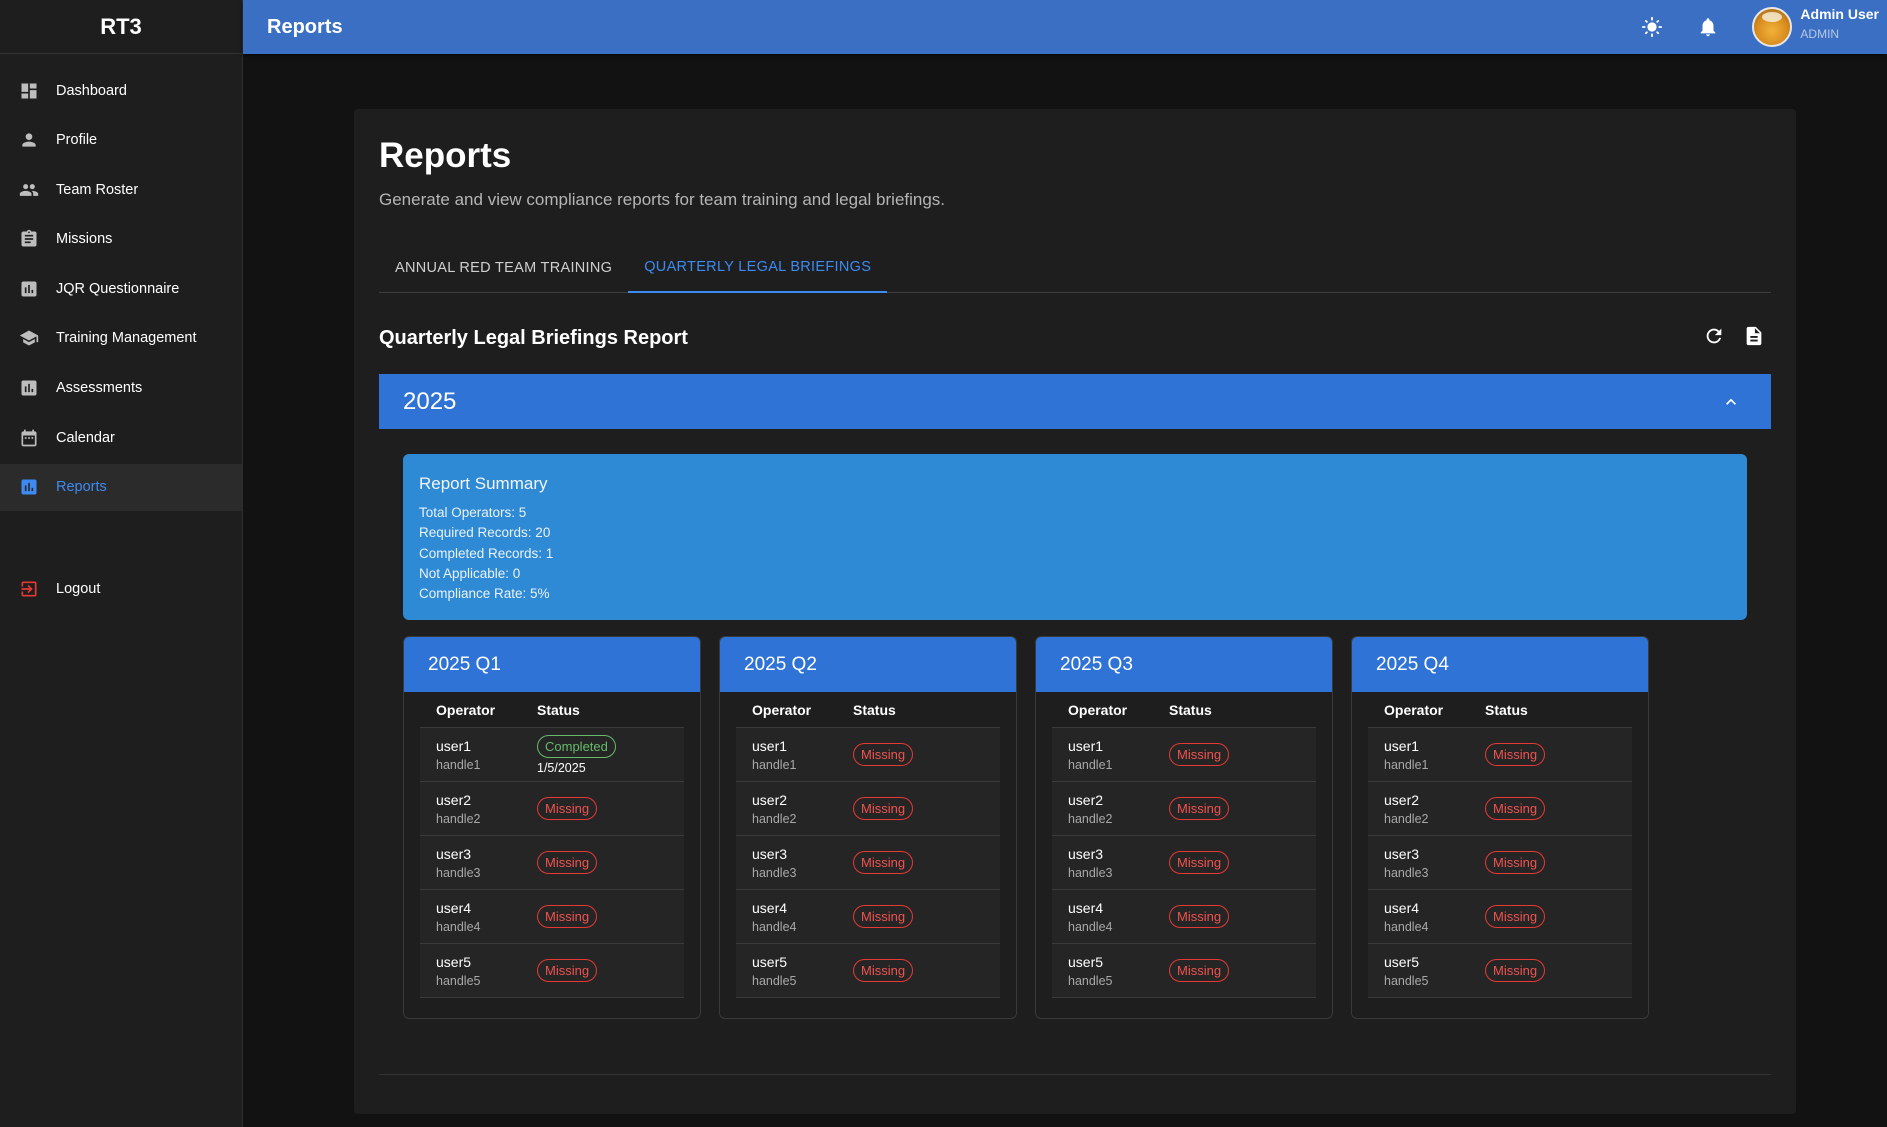  What do you see at coordinates (874, 709) in the screenshot?
I see `status-column-header: Status` at bounding box center [874, 709].